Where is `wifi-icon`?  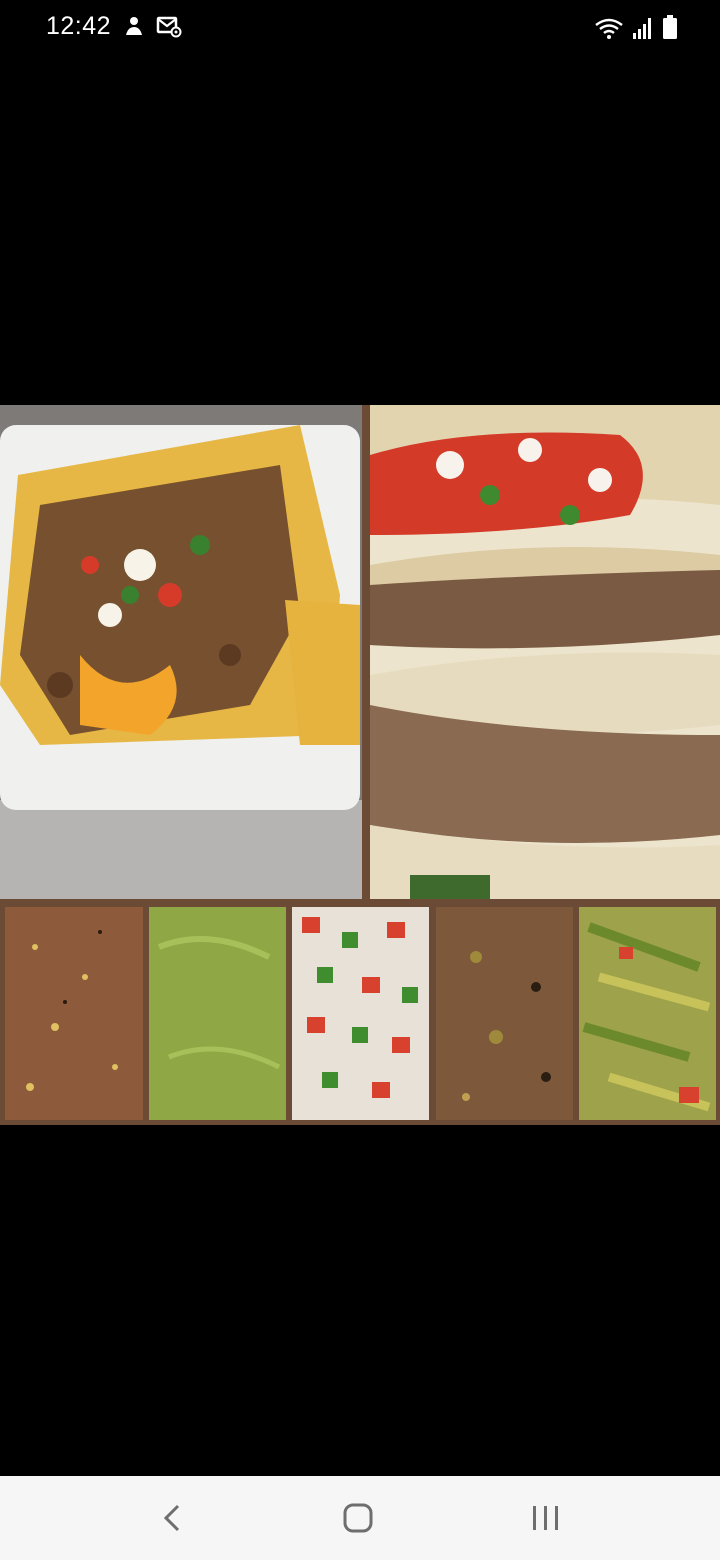 wifi-icon is located at coordinates (609, 28).